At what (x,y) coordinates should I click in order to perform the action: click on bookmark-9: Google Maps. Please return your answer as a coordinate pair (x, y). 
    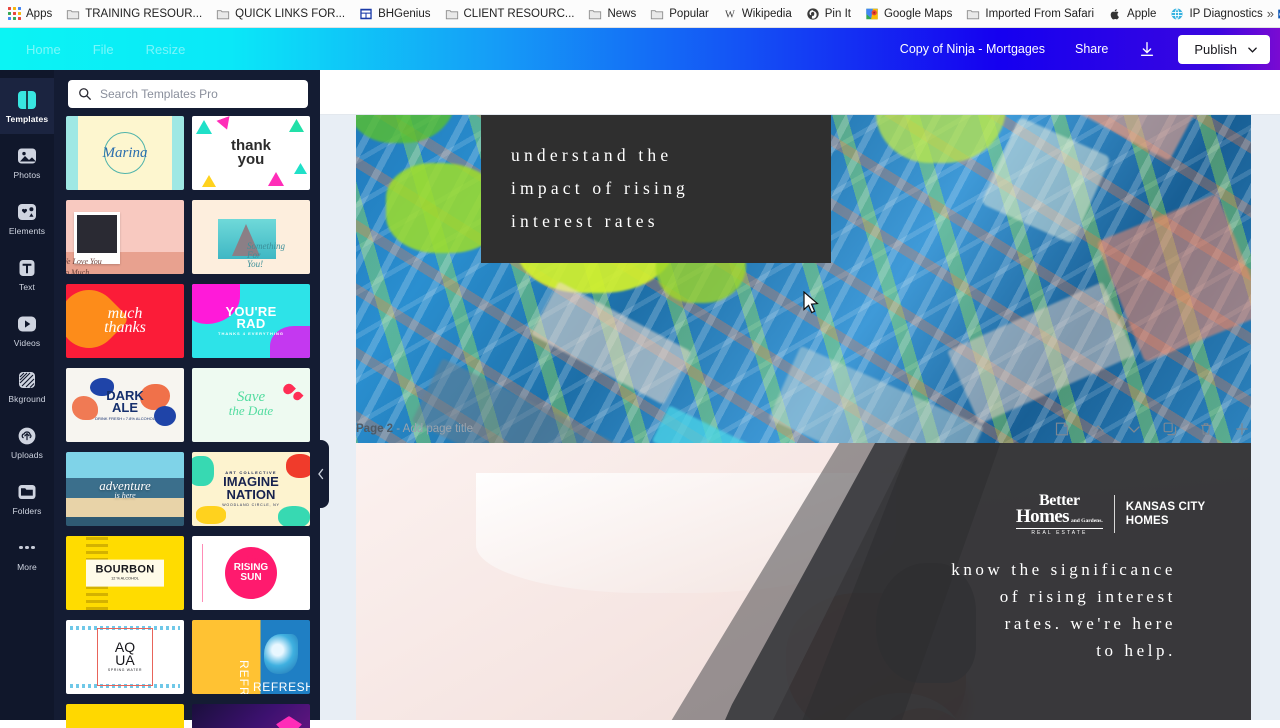
    Looking at the image, I should click on (908, 14).